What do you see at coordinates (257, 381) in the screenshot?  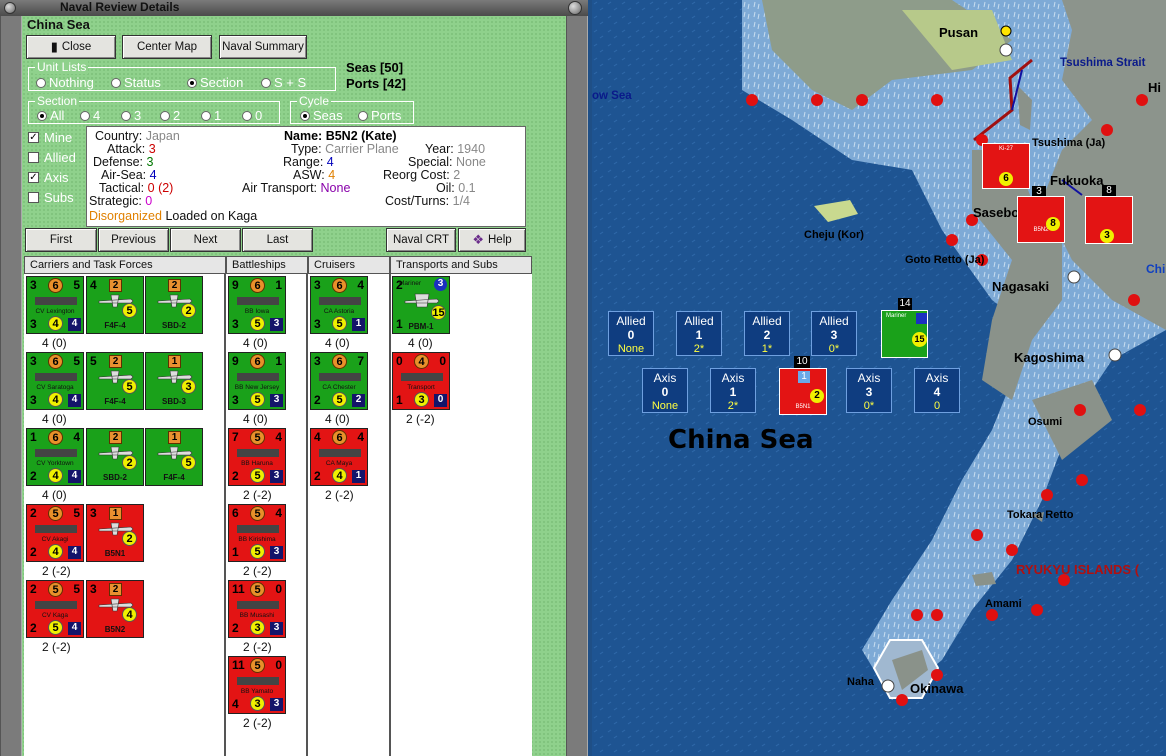 I see `ship-counter: 9 6 1 BB New Jersey 3 5 3` at bounding box center [257, 381].